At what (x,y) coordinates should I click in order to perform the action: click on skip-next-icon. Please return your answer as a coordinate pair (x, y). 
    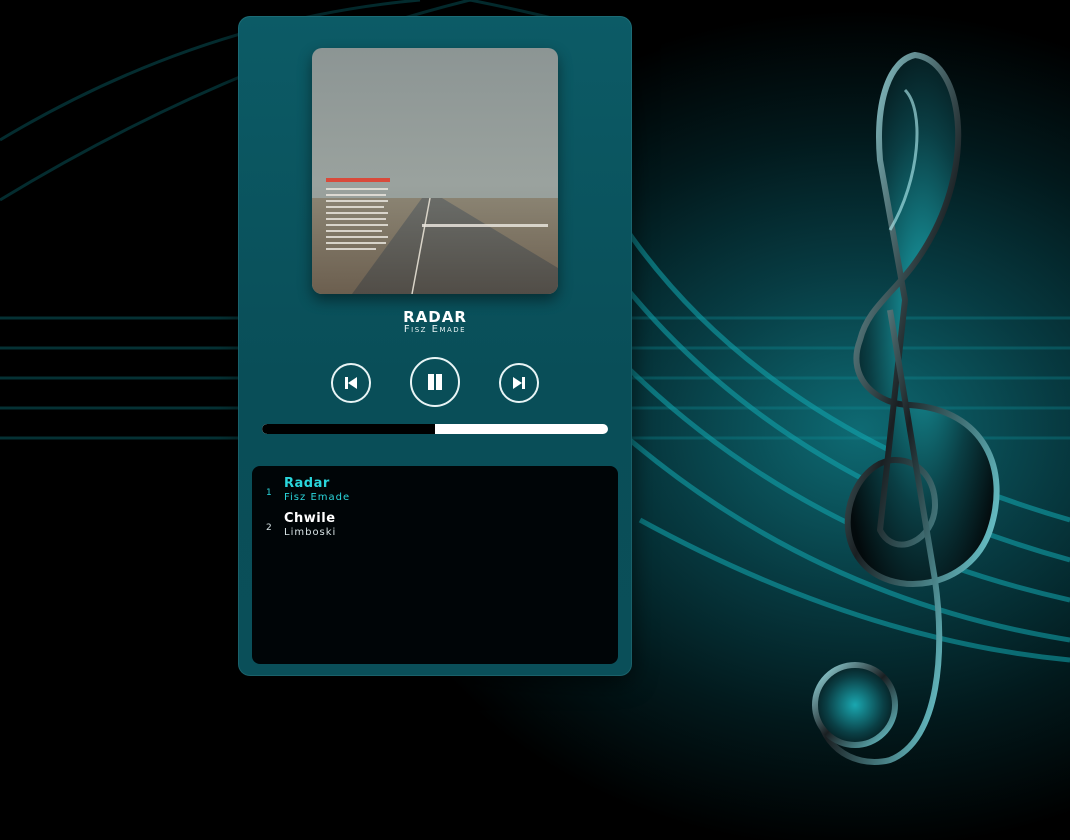
    Looking at the image, I should click on (519, 383).